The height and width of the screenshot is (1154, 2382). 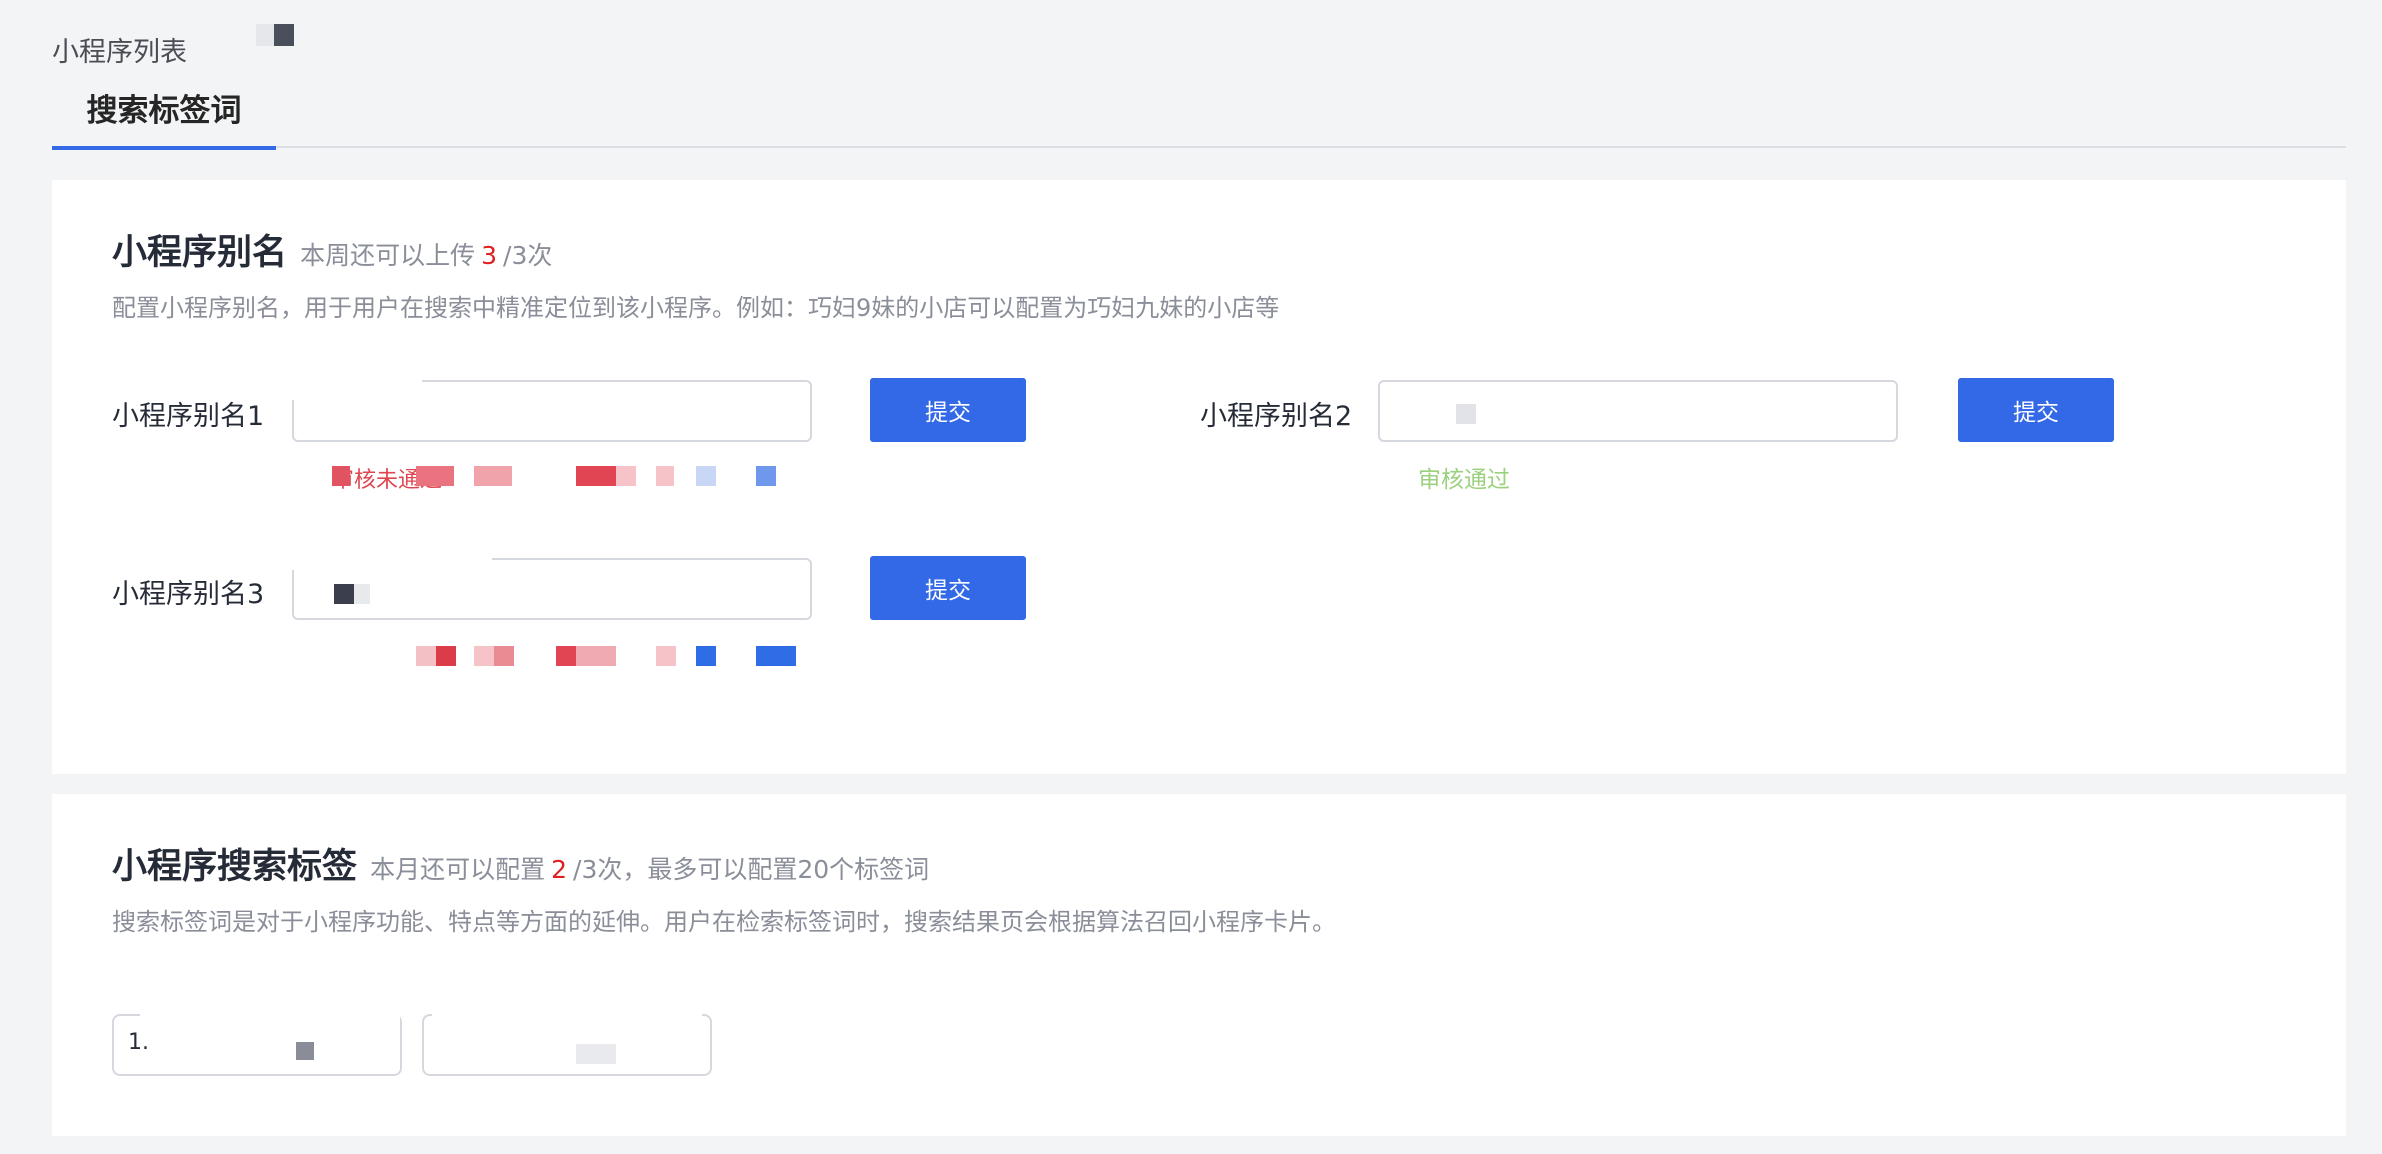 I want to click on breadcrumb: 小程序列表, so click(x=119, y=49).